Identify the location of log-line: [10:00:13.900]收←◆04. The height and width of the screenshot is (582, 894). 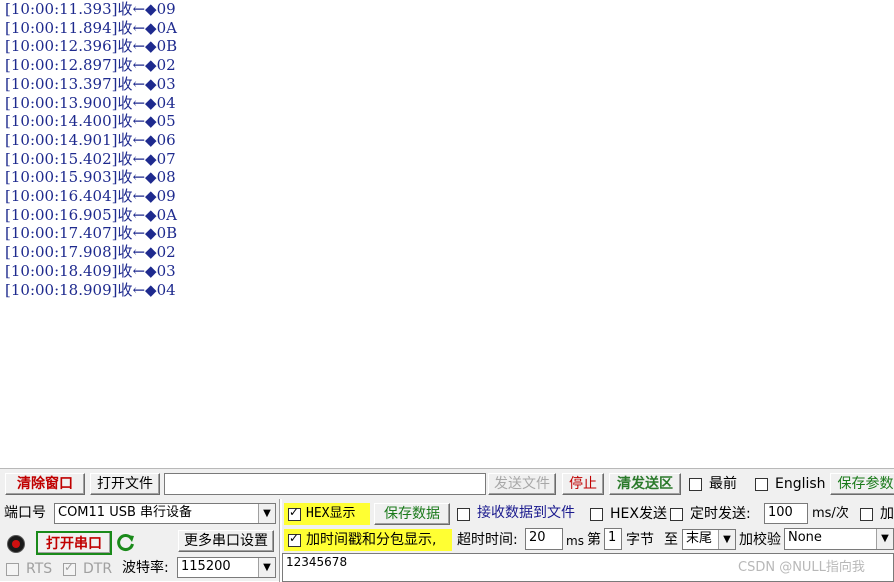
(90, 102).